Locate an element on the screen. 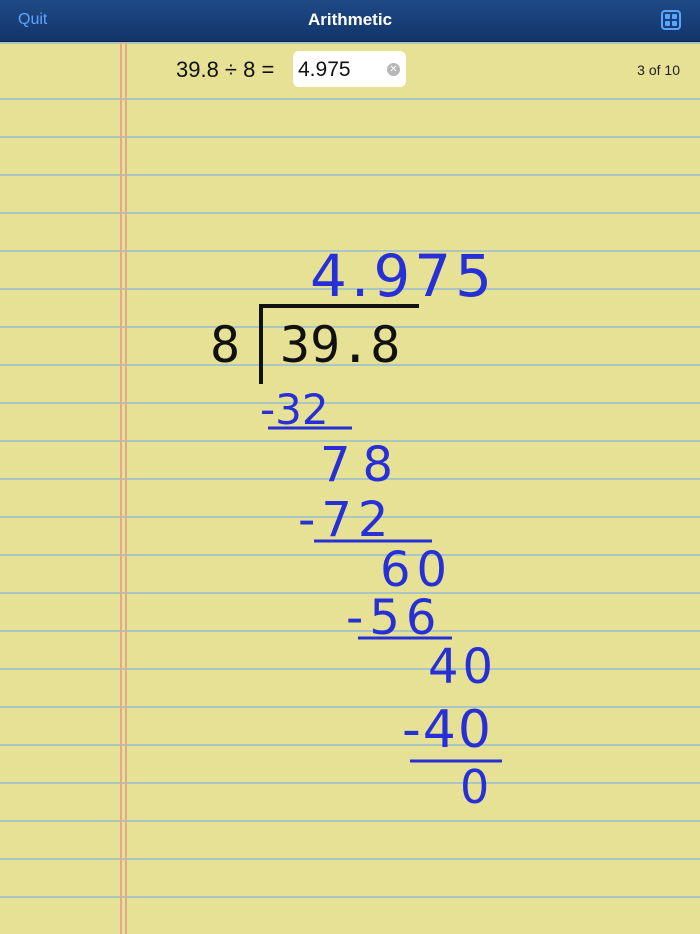 This screenshot has height=934, width=700. step-8: 0 is located at coordinates (475, 787).